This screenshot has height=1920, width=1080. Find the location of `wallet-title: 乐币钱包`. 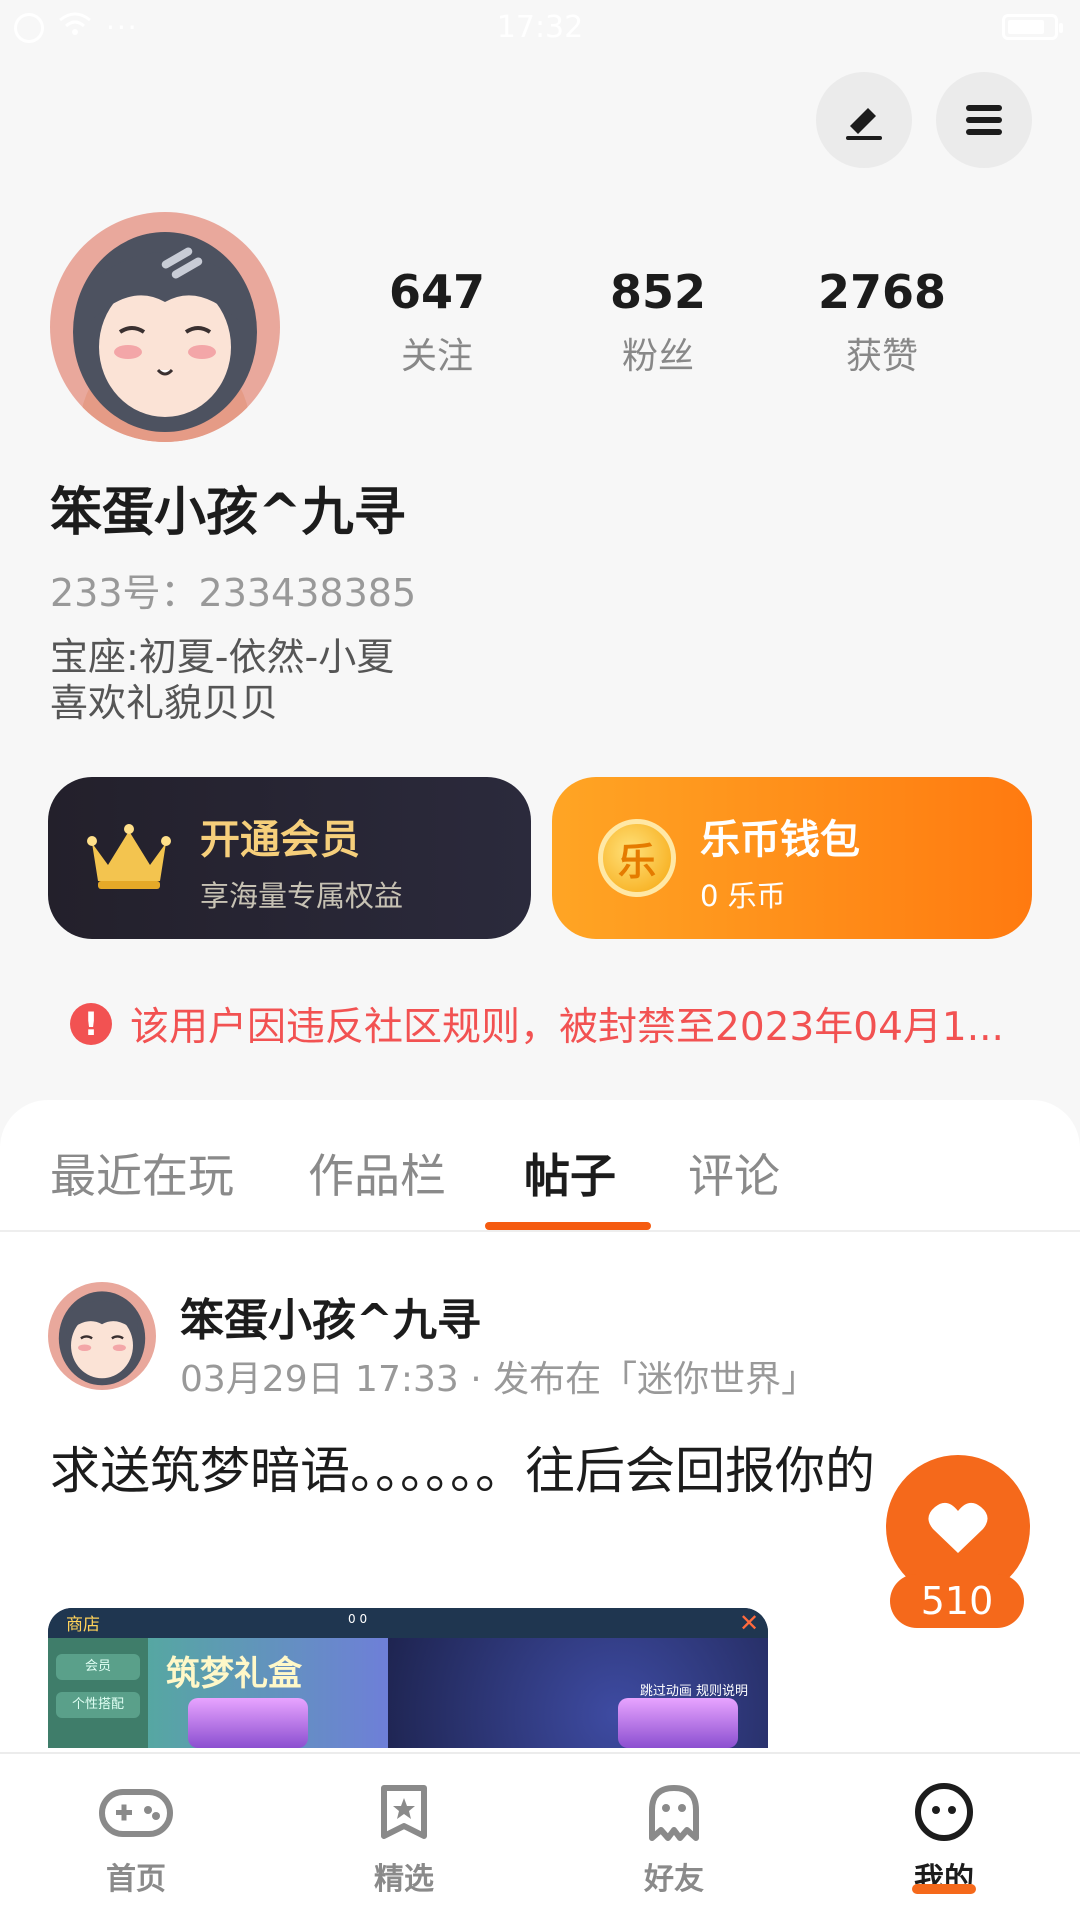

wallet-title: 乐币钱包 is located at coordinates (780, 840).